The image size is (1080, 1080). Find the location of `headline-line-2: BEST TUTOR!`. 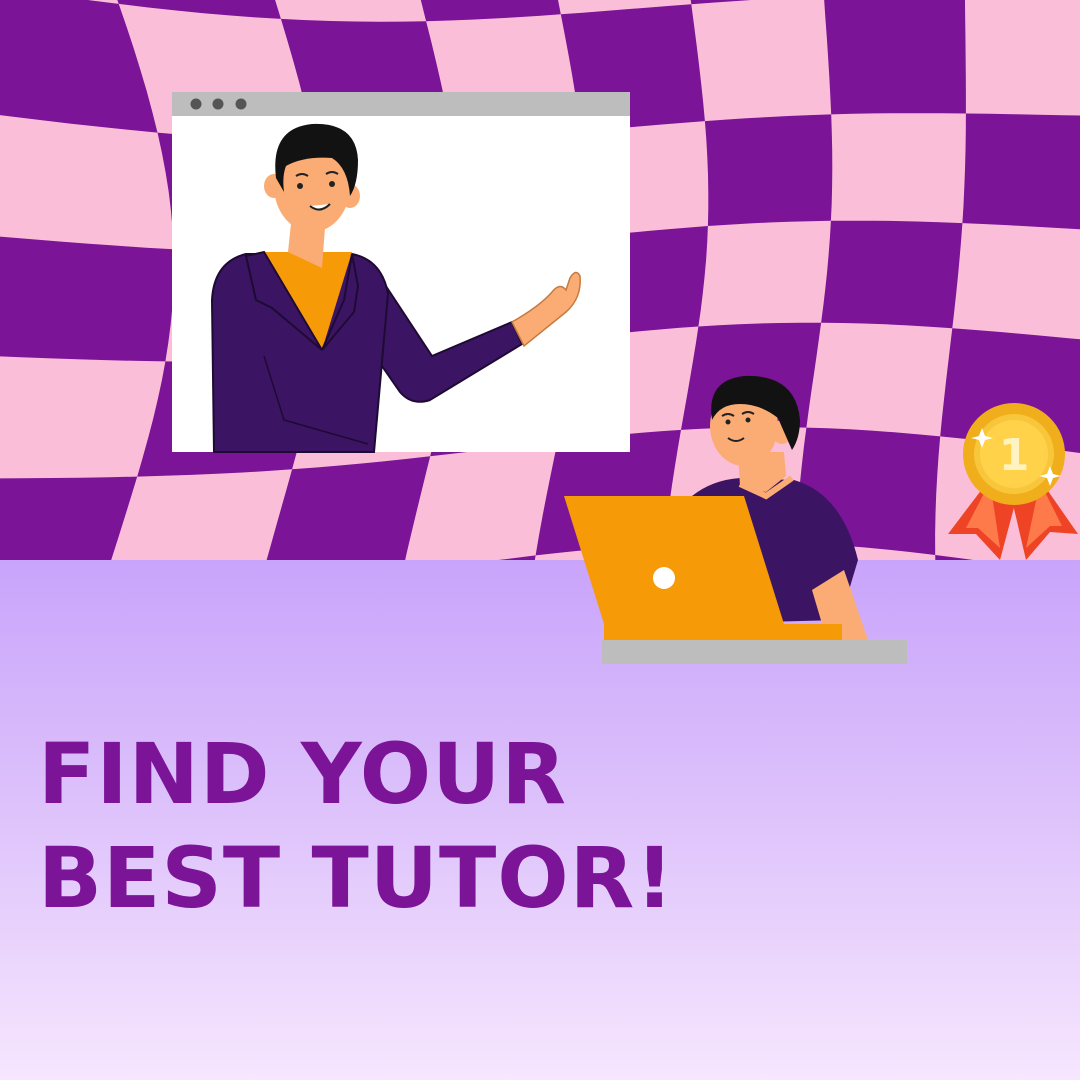

headline-line-2: BEST TUTOR! is located at coordinates (356, 878).